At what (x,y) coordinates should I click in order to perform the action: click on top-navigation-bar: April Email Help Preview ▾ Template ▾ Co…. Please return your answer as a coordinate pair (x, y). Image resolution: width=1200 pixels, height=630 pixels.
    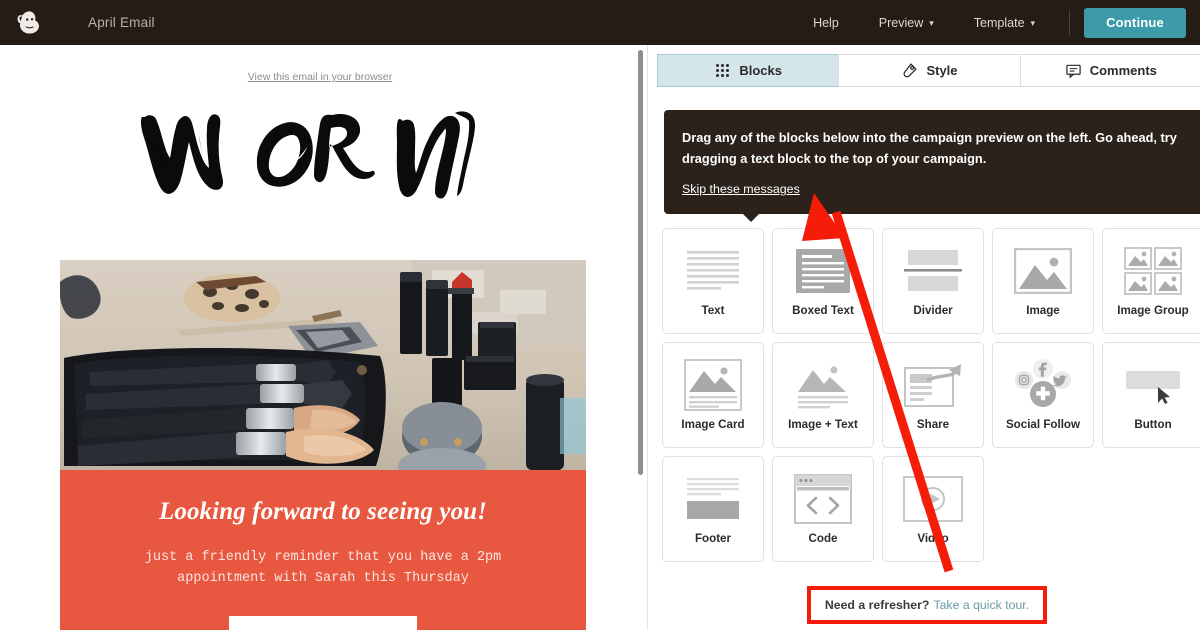
    Looking at the image, I should click on (600, 22).